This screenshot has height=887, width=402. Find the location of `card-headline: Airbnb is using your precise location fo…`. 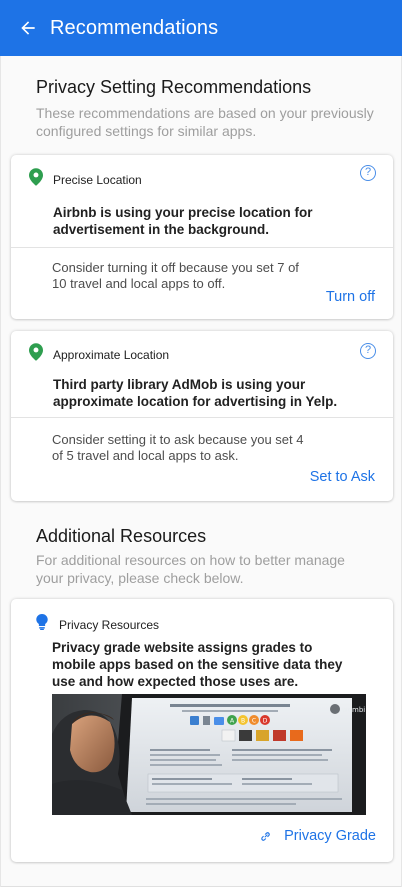

card-headline: Airbnb is using your precise location fo… is located at coordinates (183, 221).